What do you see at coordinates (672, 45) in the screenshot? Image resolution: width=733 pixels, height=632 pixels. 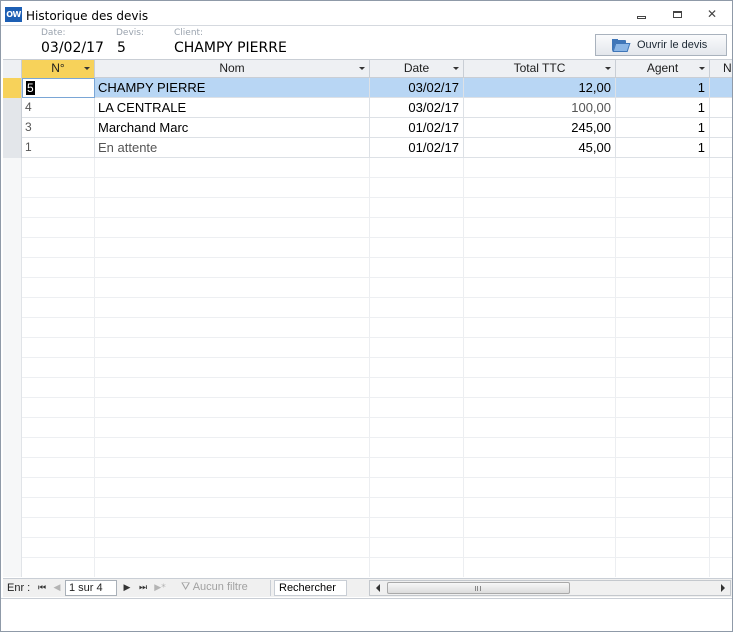 I see `open-quote-label: Ouvrir le devis` at bounding box center [672, 45].